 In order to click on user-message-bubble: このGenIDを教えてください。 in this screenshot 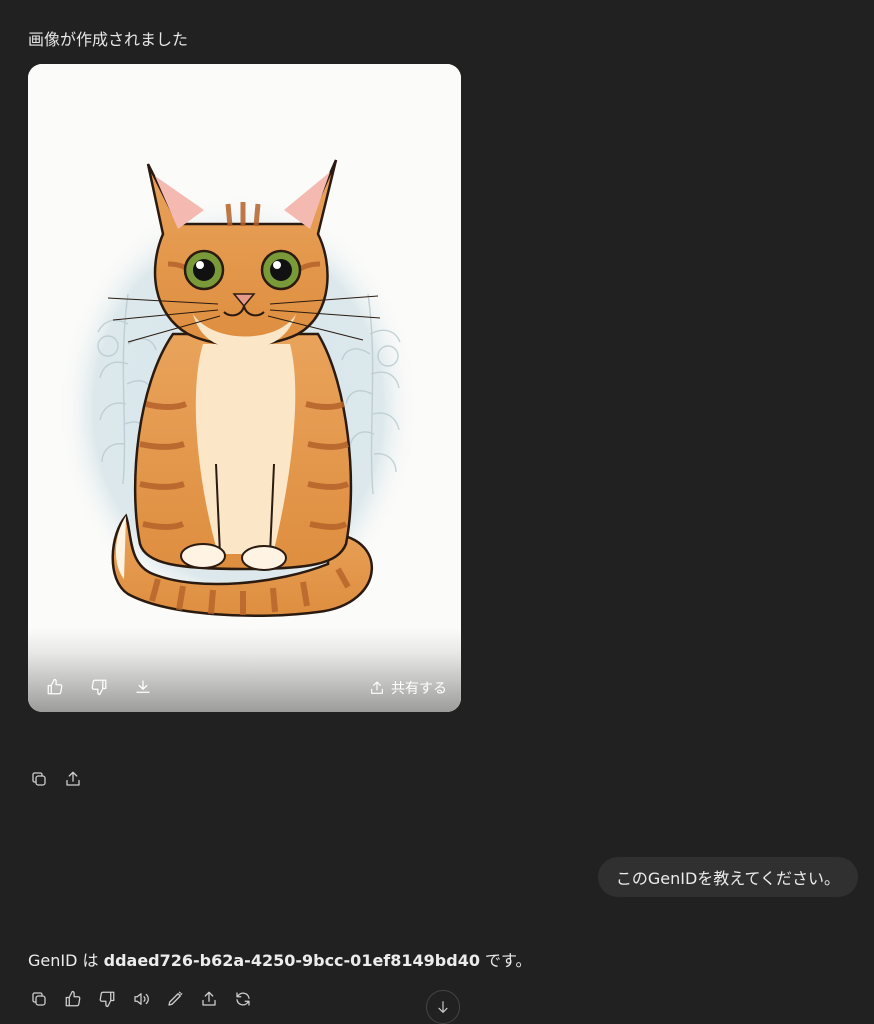, I will do `click(727, 877)`.